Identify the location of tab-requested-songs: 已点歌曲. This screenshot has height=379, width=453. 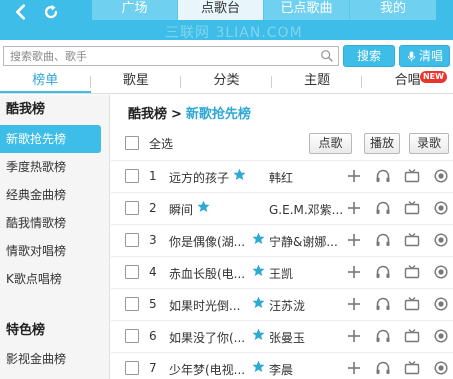
(307, 10).